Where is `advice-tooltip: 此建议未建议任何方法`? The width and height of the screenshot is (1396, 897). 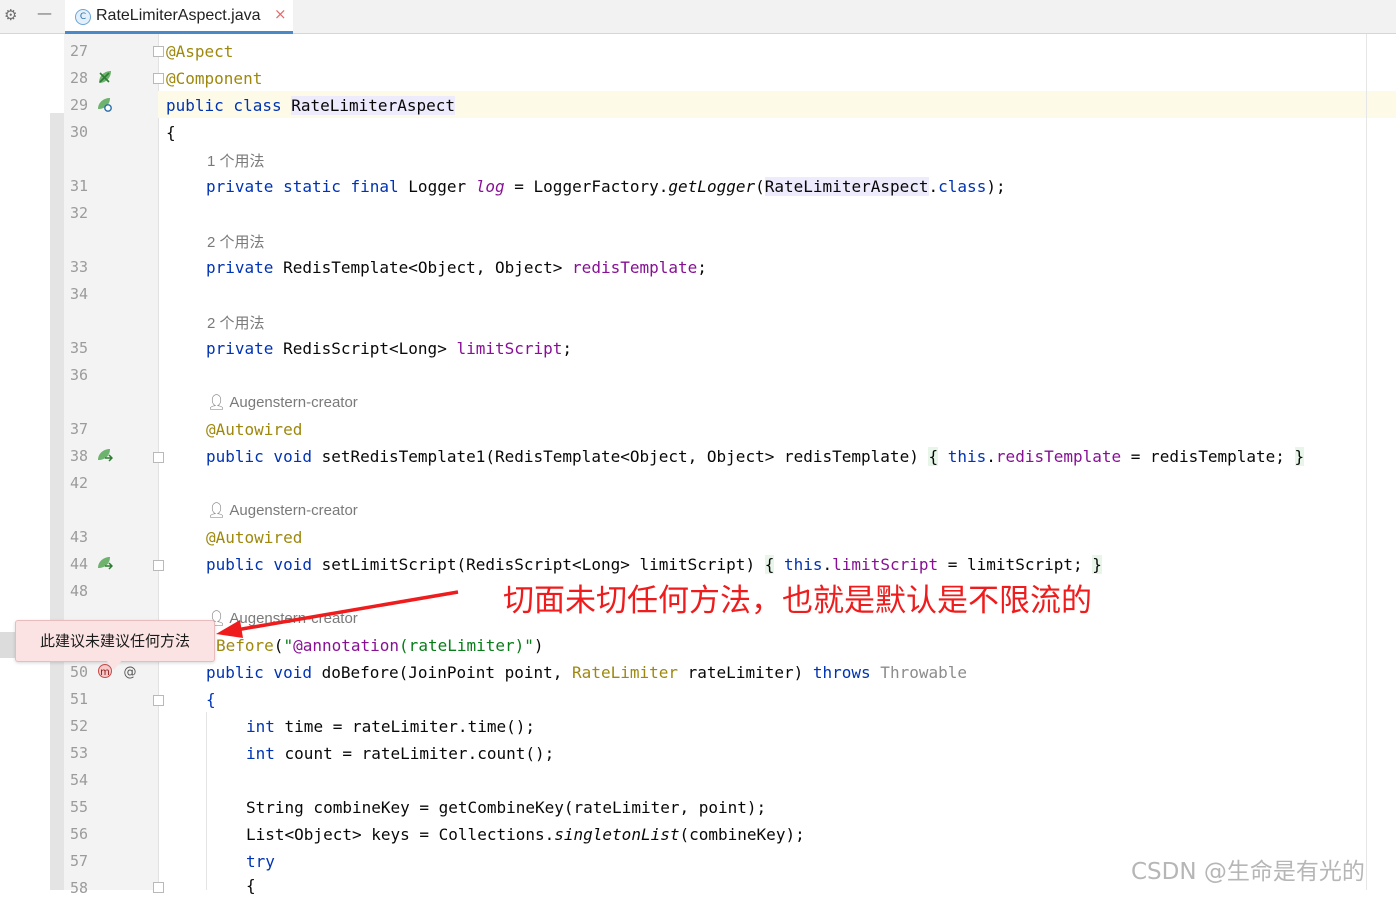
advice-tooltip: 此建议未建议任何方法 is located at coordinates (115, 641).